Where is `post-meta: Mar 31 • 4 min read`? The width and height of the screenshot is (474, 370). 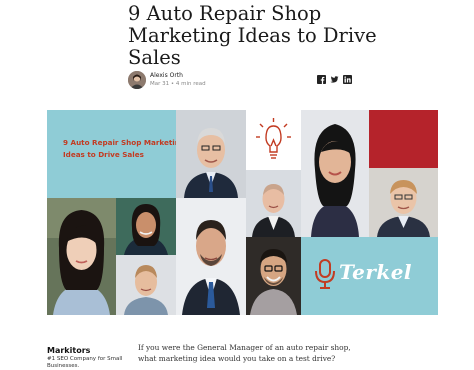 post-meta: Mar 31 • 4 min read is located at coordinates (178, 84).